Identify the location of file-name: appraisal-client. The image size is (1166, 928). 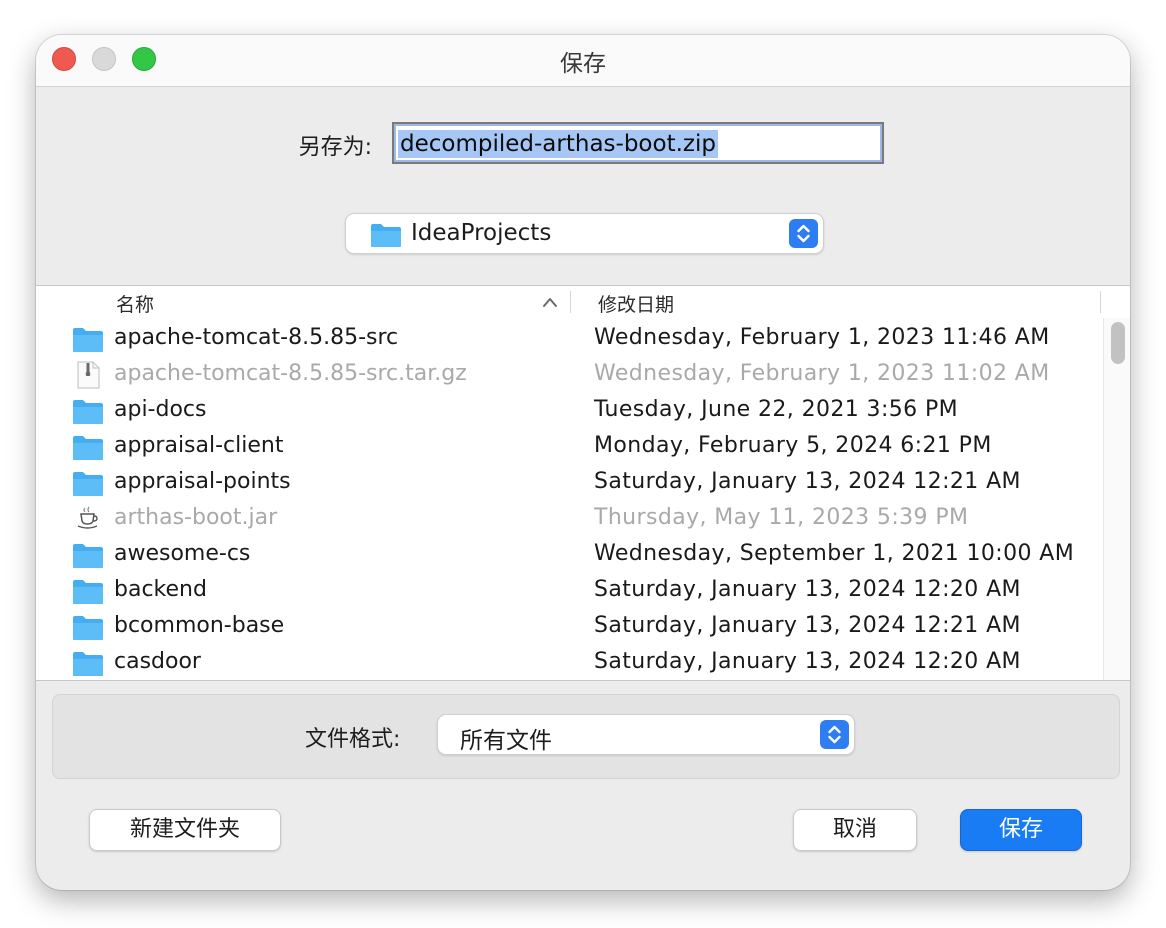
(199, 445).